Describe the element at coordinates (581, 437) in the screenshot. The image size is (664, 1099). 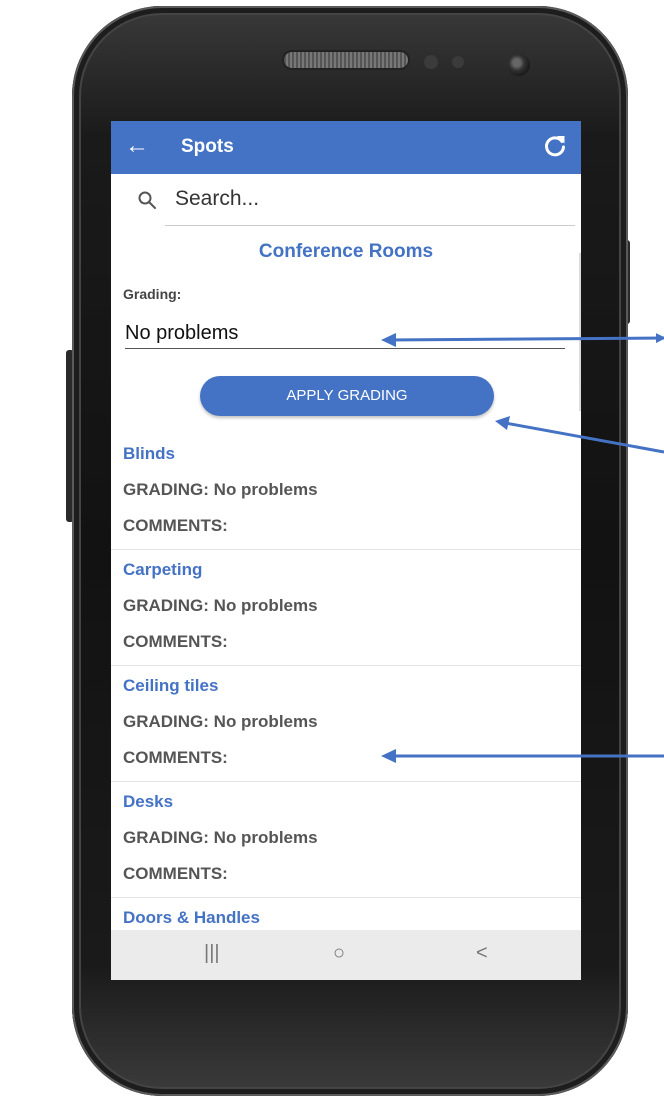
I see `callout-arrow-apply` at that location.